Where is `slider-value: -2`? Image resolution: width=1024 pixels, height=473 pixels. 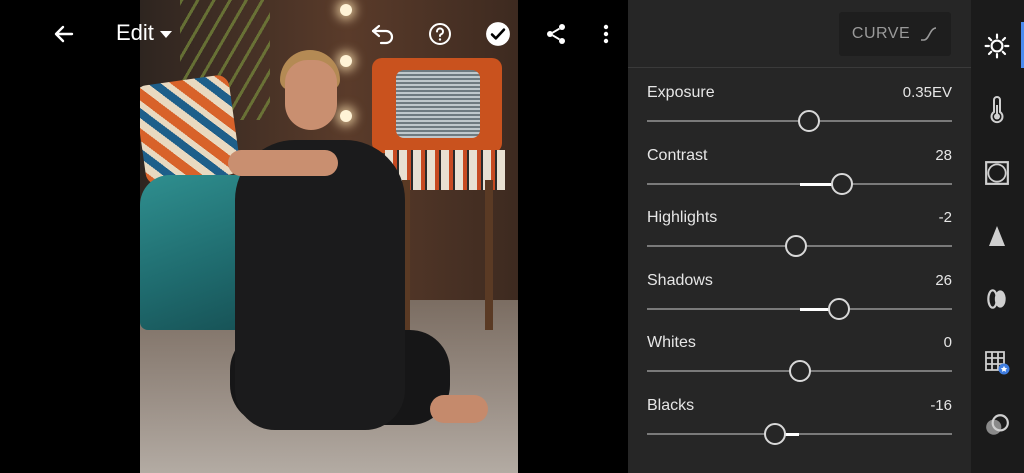 slider-value: -2 is located at coordinates (945, 218).